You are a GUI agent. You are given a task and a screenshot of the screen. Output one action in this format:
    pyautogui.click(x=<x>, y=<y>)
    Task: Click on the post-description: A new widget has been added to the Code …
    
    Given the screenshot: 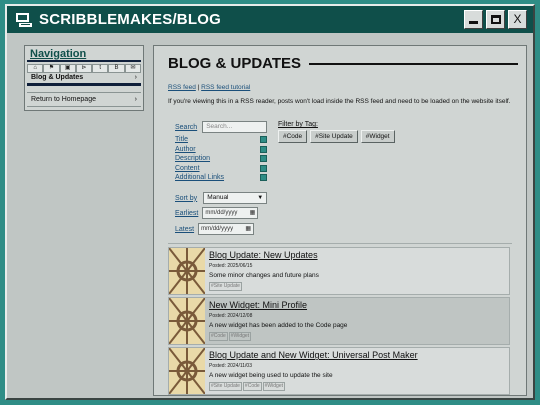 What is the action you would take?
    pyautogui.click(x=278, y=326)
    